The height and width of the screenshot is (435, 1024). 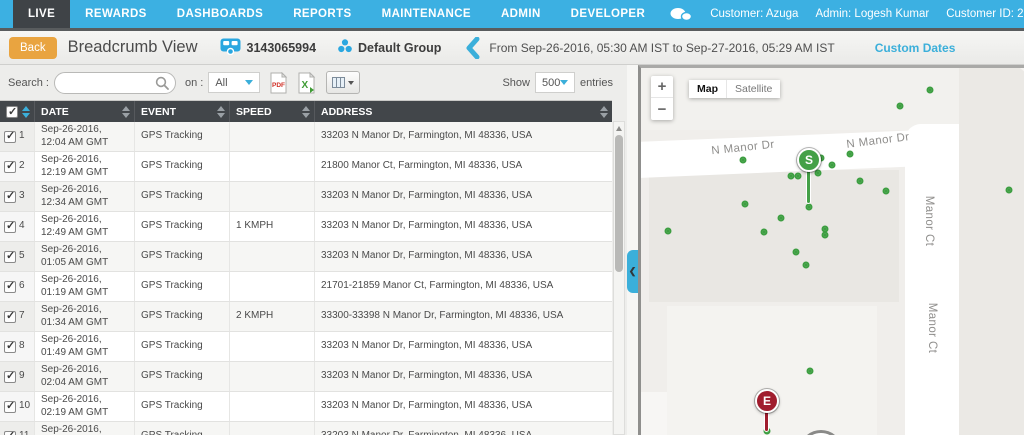 I want to click on column-chooser-button, so click(x=343, y=82).